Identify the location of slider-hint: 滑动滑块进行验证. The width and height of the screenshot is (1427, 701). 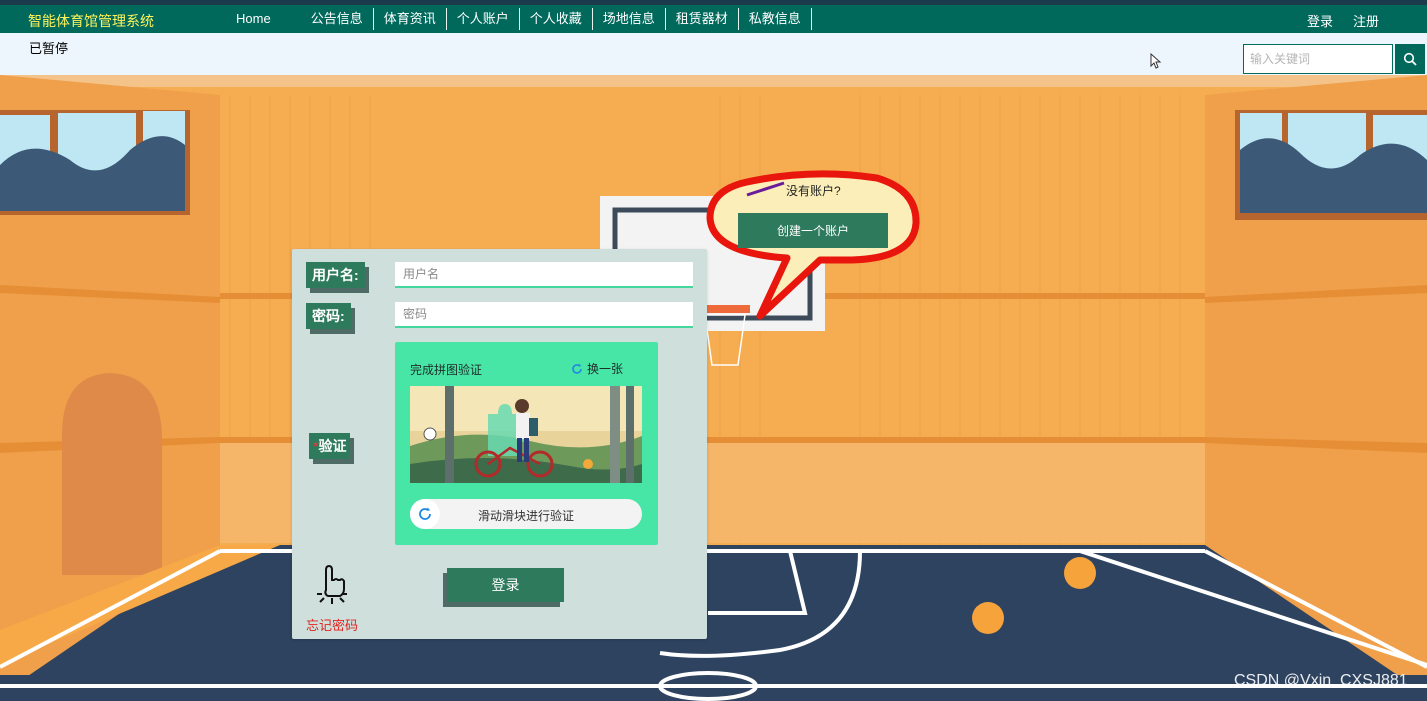
(525, 516).